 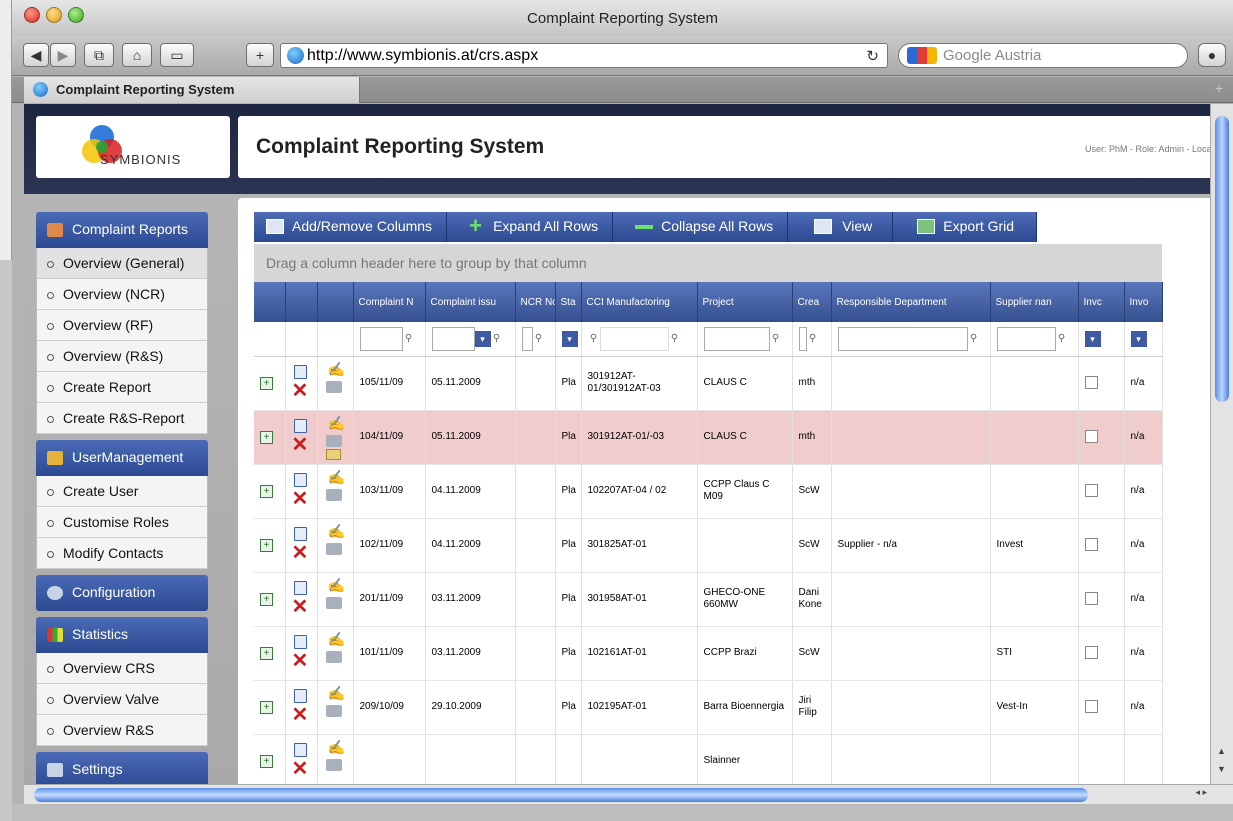 I want to click on reload-icon: ↻, so click(x=872, y=56).